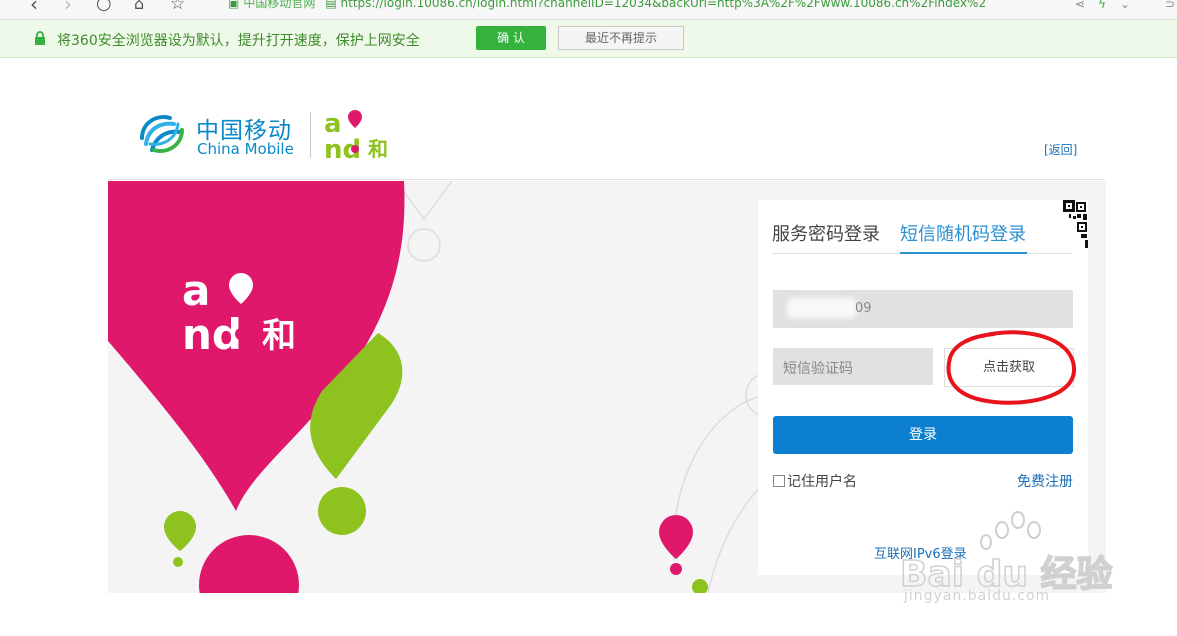 The image size is (1177, 636). I want to click on forward-icon: ›, so click(68, 7).